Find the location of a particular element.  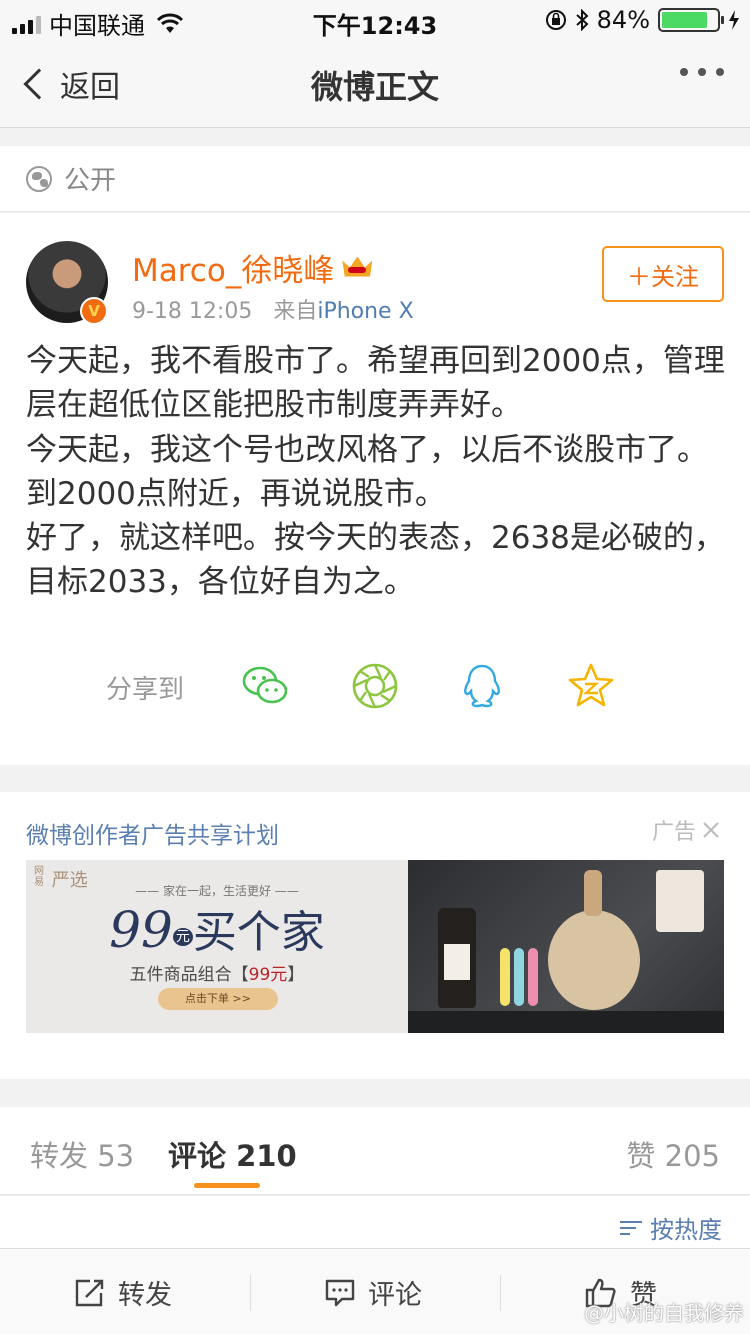

bottle-label-image is located at coordinates (457, 962).